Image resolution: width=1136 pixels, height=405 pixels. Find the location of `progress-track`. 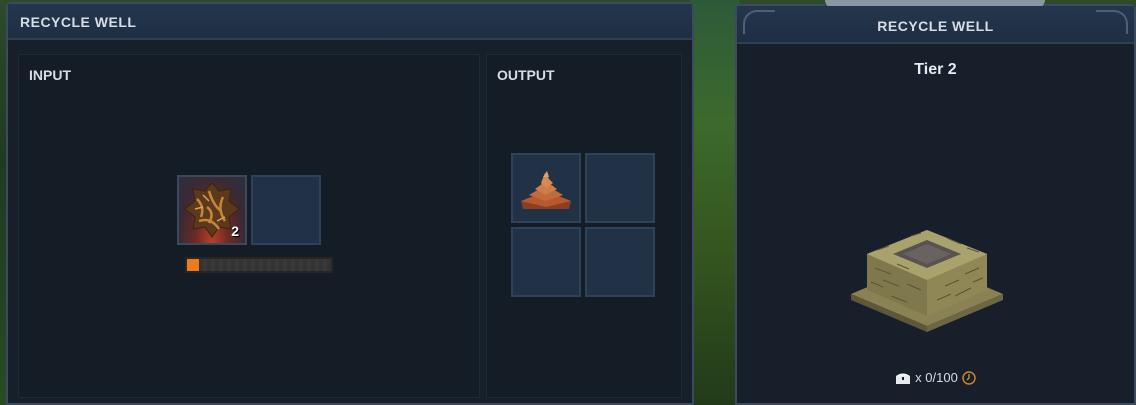

progress-track is located at coordinates (259, 265).